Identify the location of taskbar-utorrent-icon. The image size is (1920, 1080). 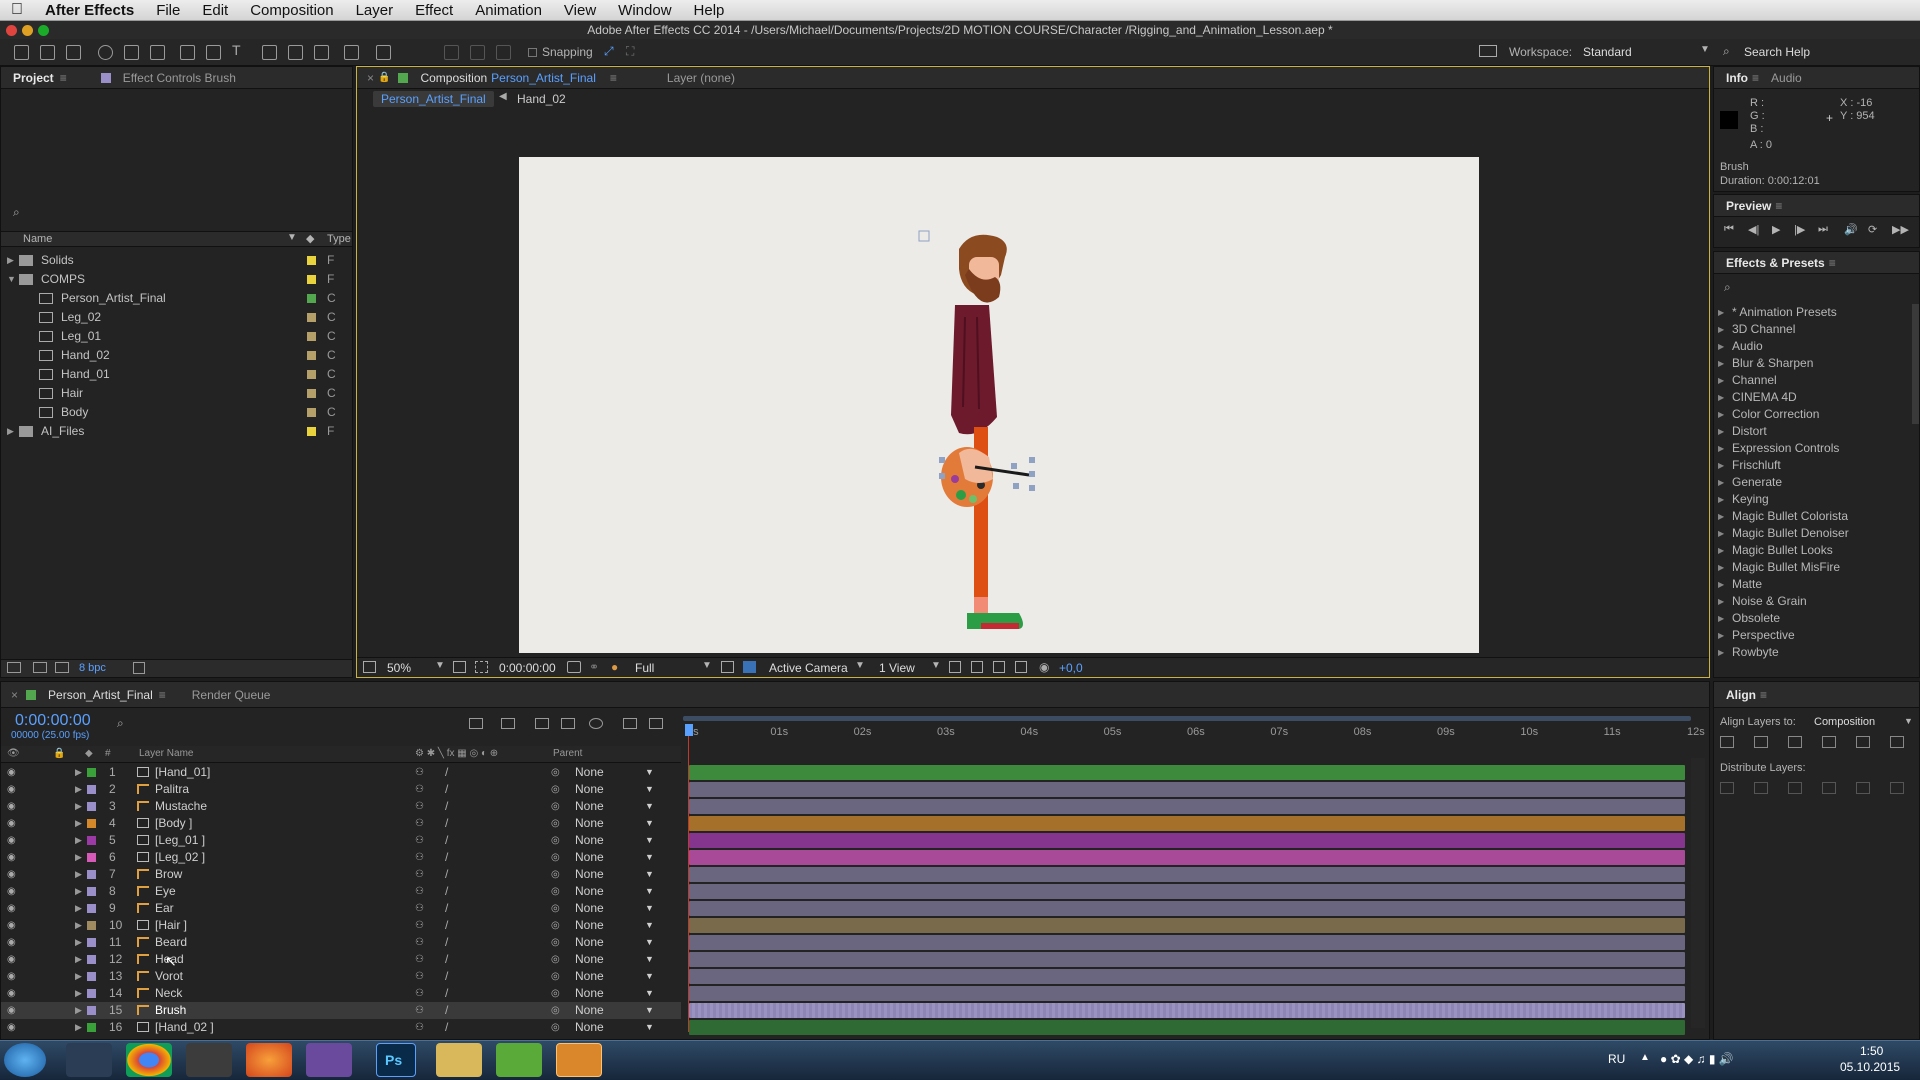
(519, 1060).